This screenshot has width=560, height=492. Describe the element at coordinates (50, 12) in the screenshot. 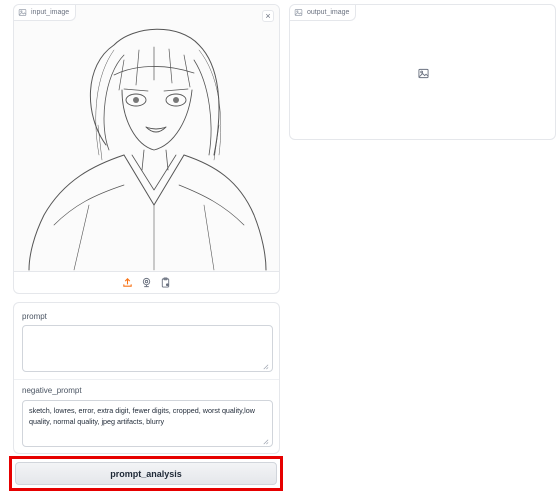

I see `input-image-label-text: input_image` at that location.